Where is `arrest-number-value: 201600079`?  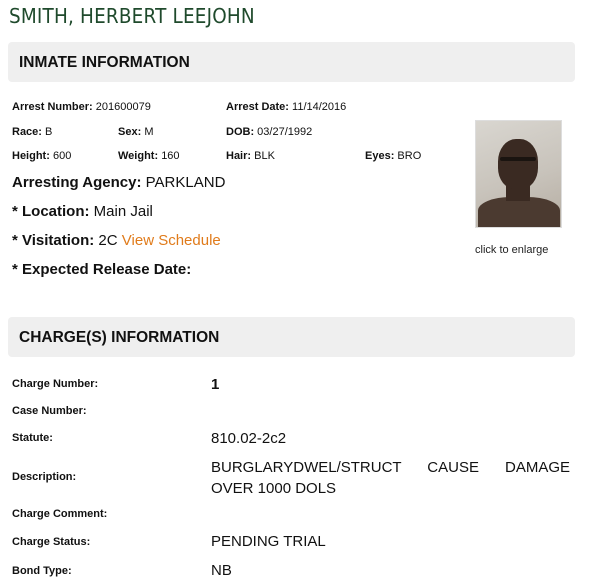
arrest-number-value: 201600079 is located at coordinates (123, 107).